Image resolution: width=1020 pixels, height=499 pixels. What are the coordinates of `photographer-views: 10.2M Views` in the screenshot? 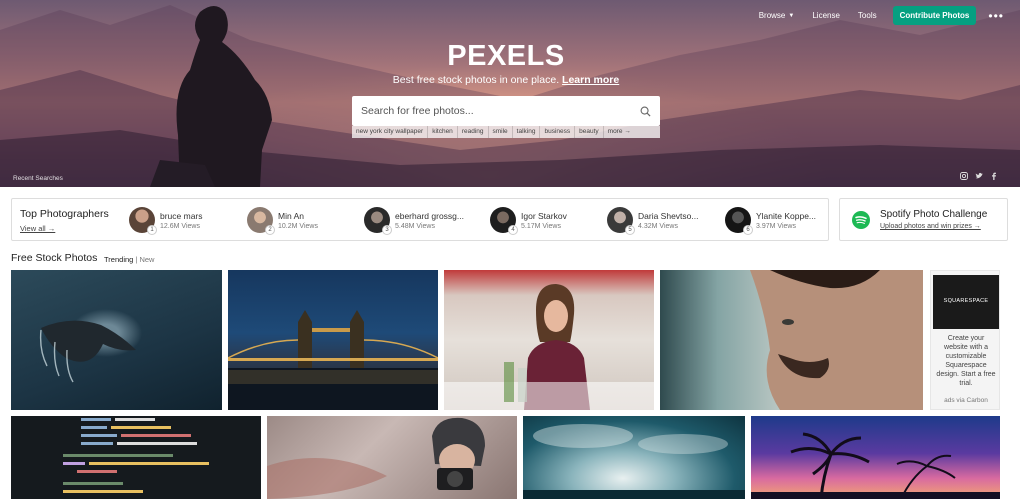 It's located at (298, 226).